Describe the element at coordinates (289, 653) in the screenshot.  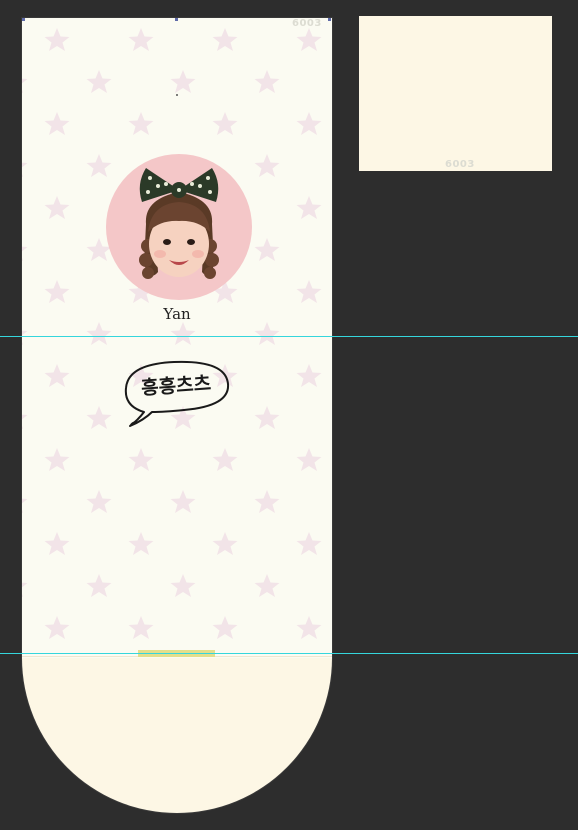
I see `horizontal-guide-lower` at that location.